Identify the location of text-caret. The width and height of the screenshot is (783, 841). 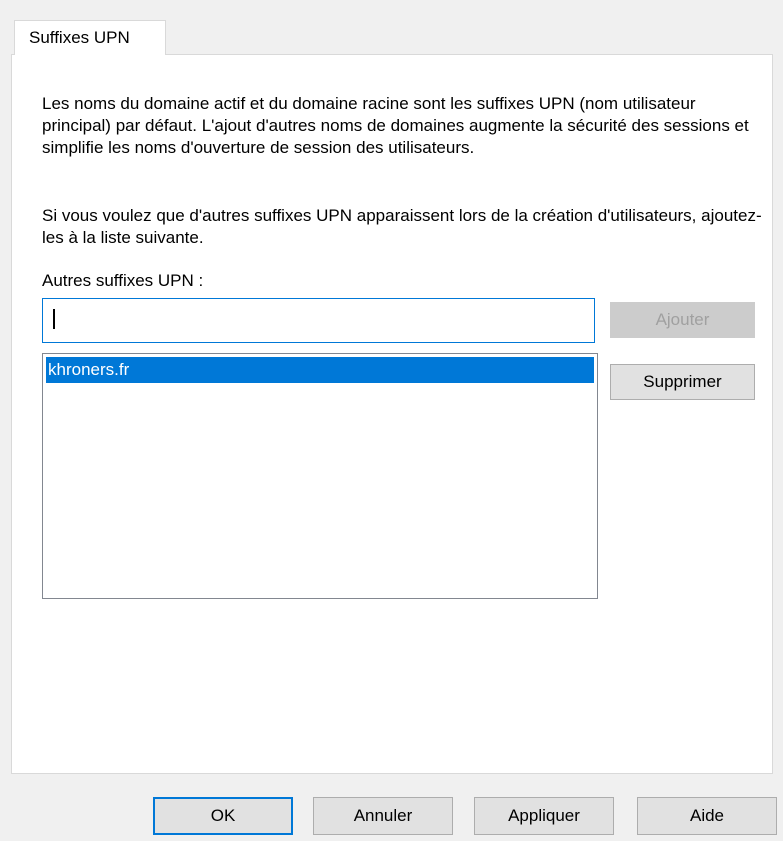
(54, 319).